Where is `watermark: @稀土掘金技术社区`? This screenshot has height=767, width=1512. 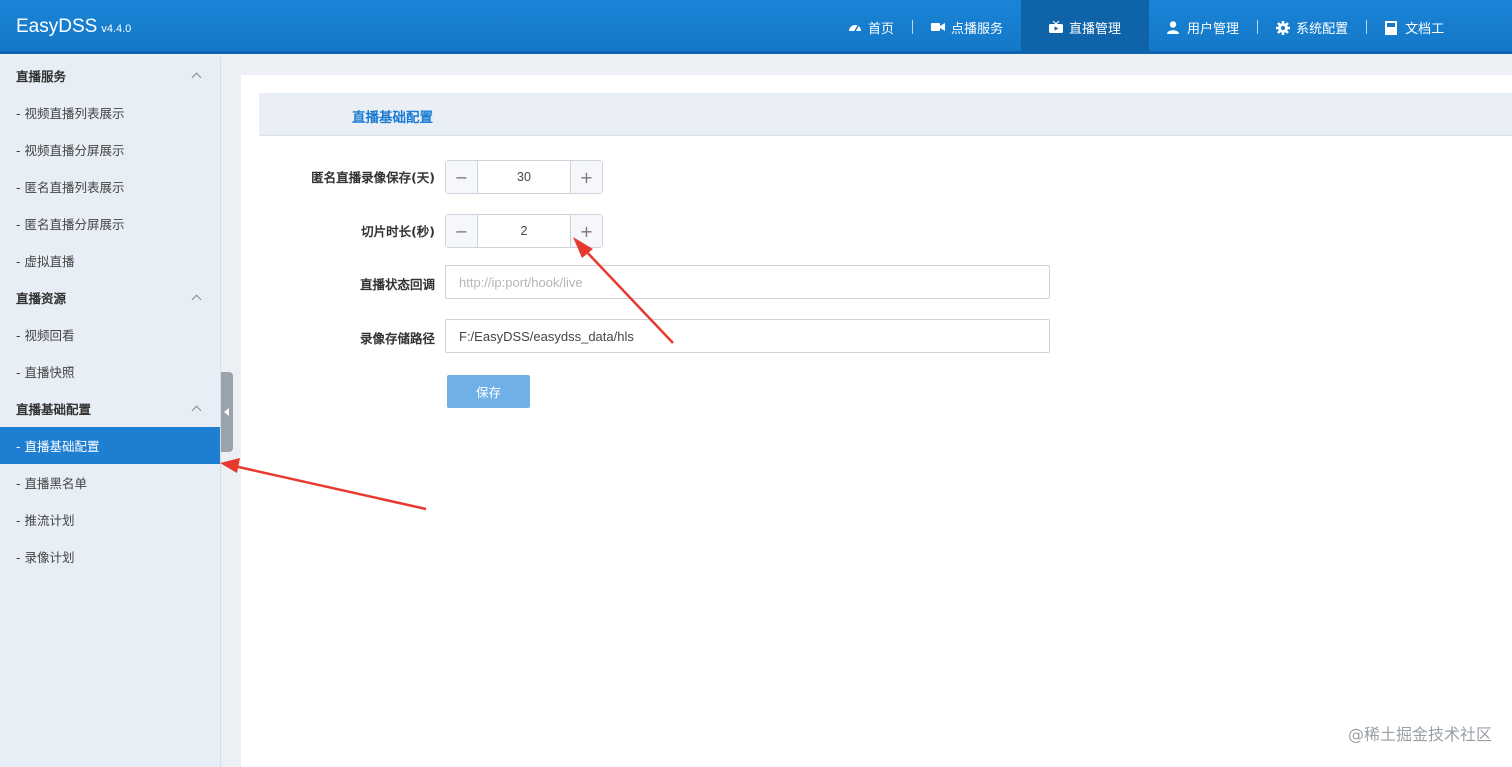
watermark: @稀土掘金技术社区 is located at coordinates (1419, 734).